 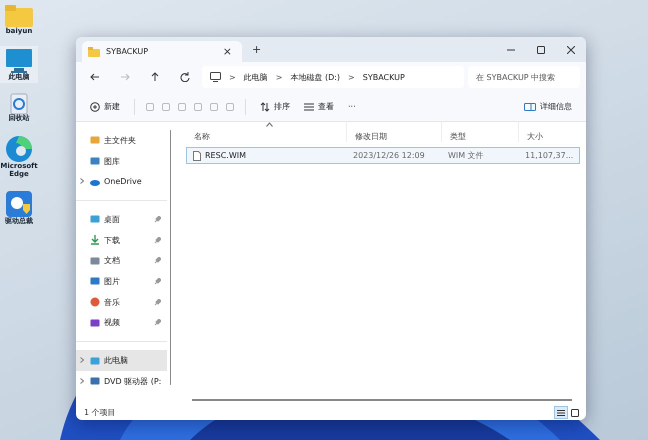 What do you see at coordinates (352, 106) in the screenshot?
I see `more-button: ···` at bounding box center [352, 106].